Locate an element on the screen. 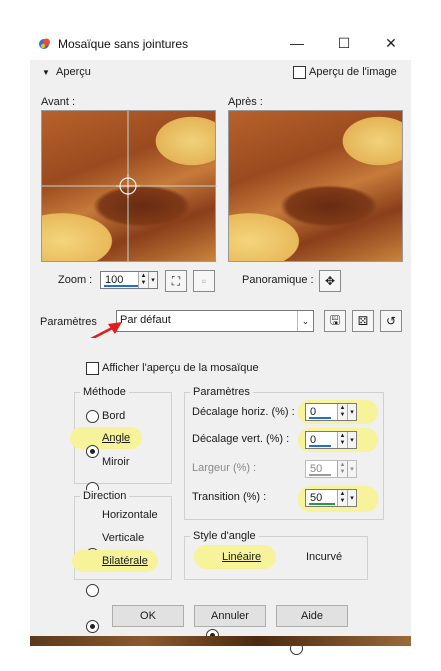 The width and height of the screenshot is (441, 671). method-title: Méthode is located at coordinates (104, 392).